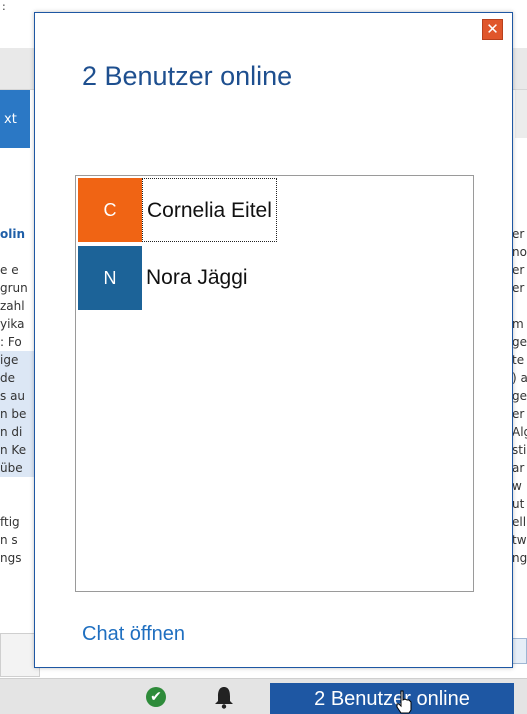 The height and width of the screenshot is (714, 527). Describe the element at coordinates (519, 432) in the screenshot. I see `document-line: Alg` at that location.